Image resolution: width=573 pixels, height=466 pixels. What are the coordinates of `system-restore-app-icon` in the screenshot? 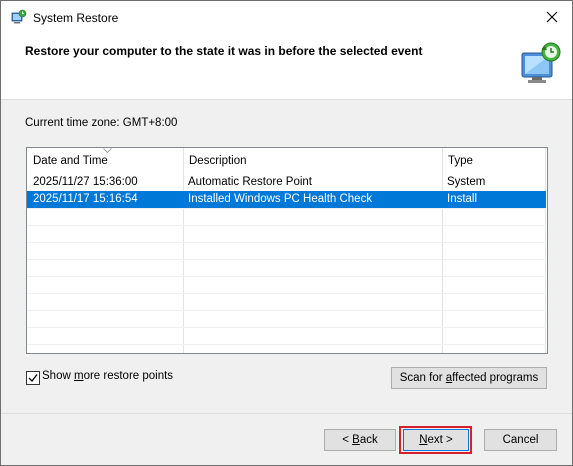 It's located at (19, 16).